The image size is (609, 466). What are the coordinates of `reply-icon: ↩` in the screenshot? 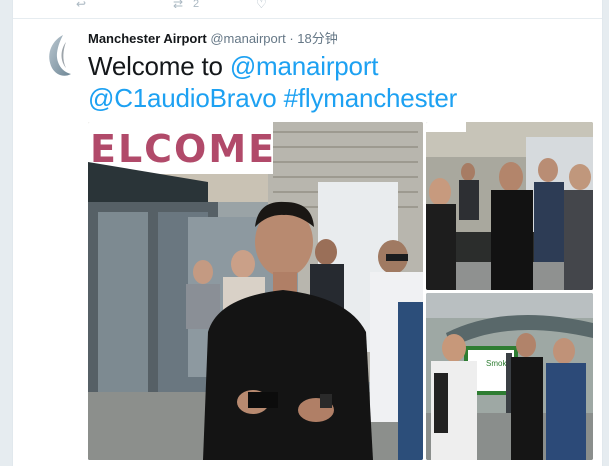 It's located at (81, 4).